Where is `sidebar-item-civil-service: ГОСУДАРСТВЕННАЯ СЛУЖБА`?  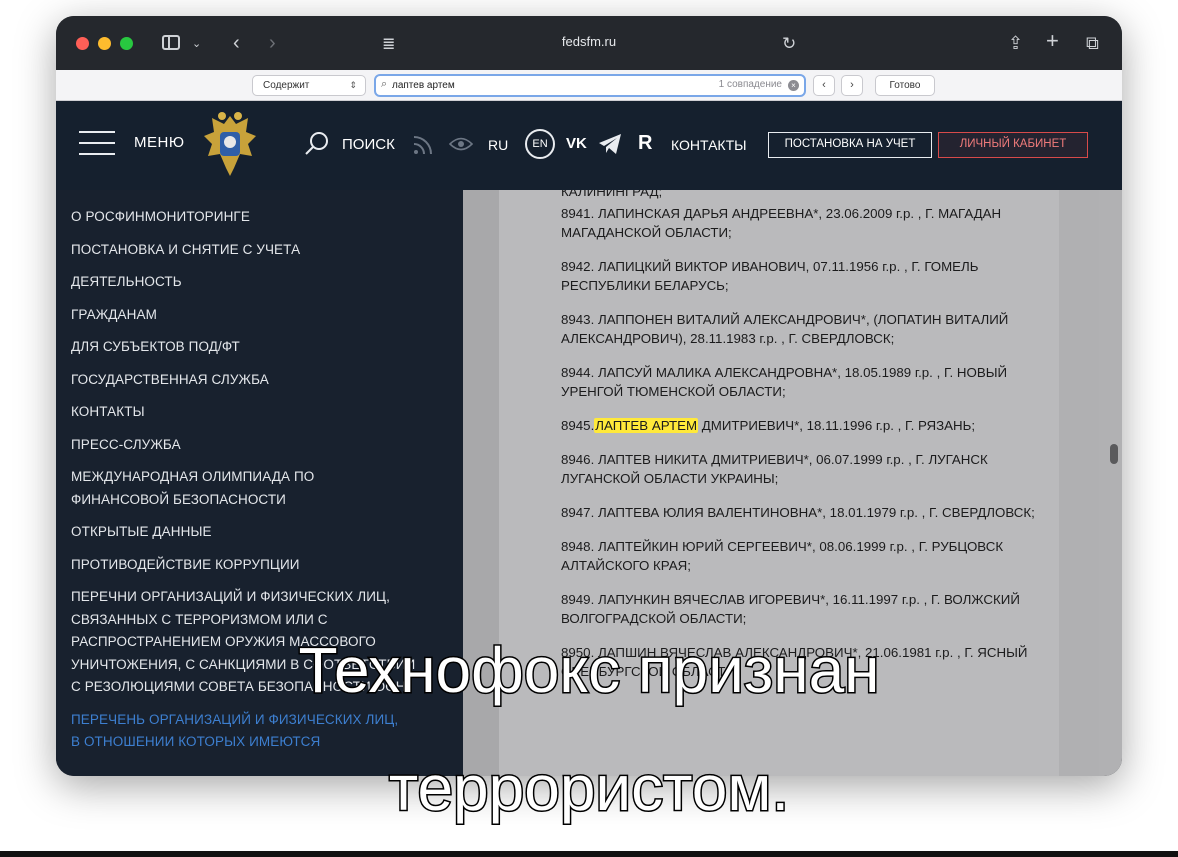
sidebar-item-civil-service: ГОСУДАРСТВЕННАЯ СЛУЖБА is located at coordinates (267, 380).